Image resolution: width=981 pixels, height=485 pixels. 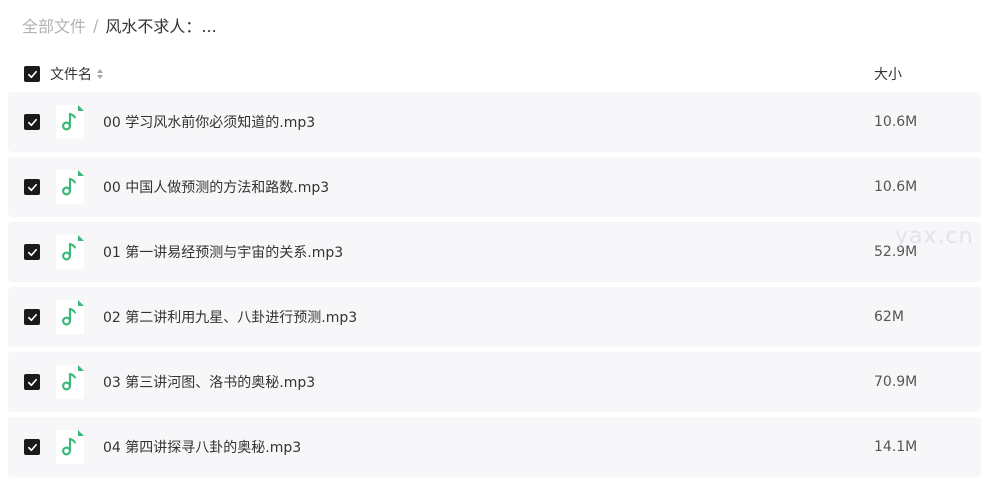 I want to click on file-name: 00 中国人做预测的方法和路数.mp3, so click(x=216, y=187).